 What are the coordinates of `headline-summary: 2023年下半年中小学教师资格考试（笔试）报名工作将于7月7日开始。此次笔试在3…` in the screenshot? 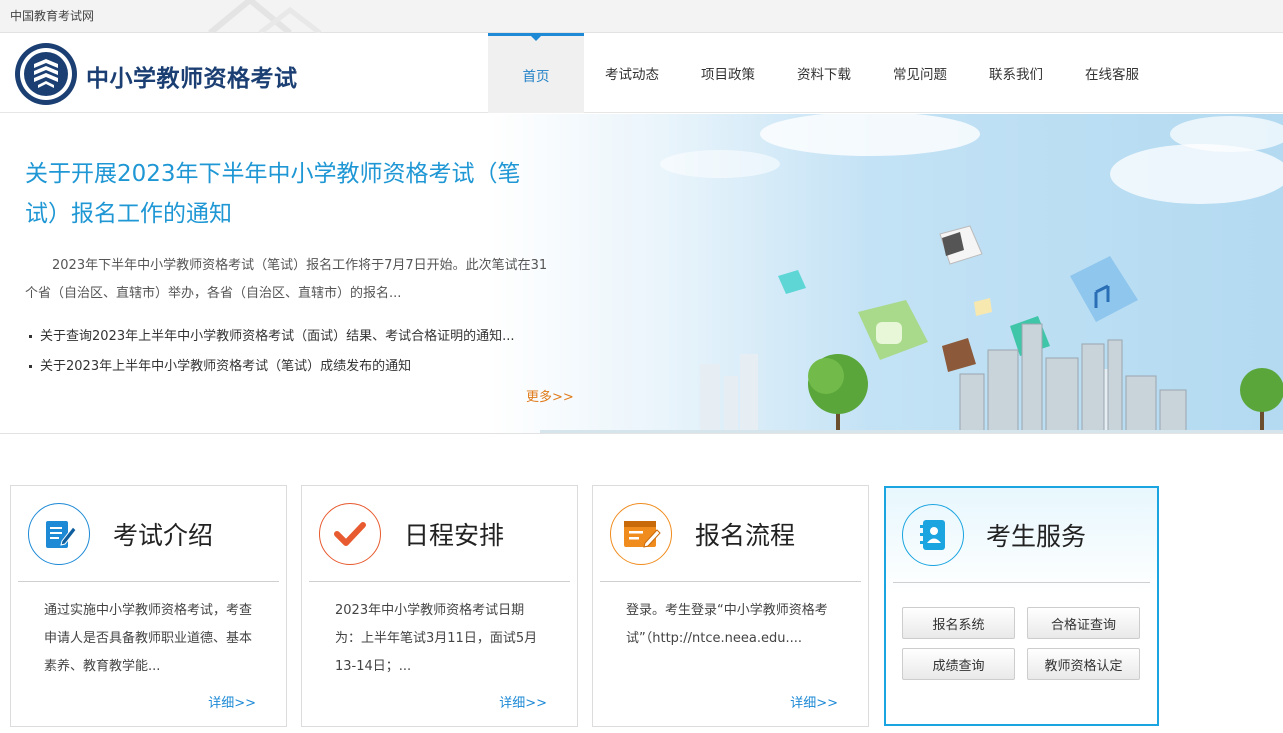 It's located at (286, 279).